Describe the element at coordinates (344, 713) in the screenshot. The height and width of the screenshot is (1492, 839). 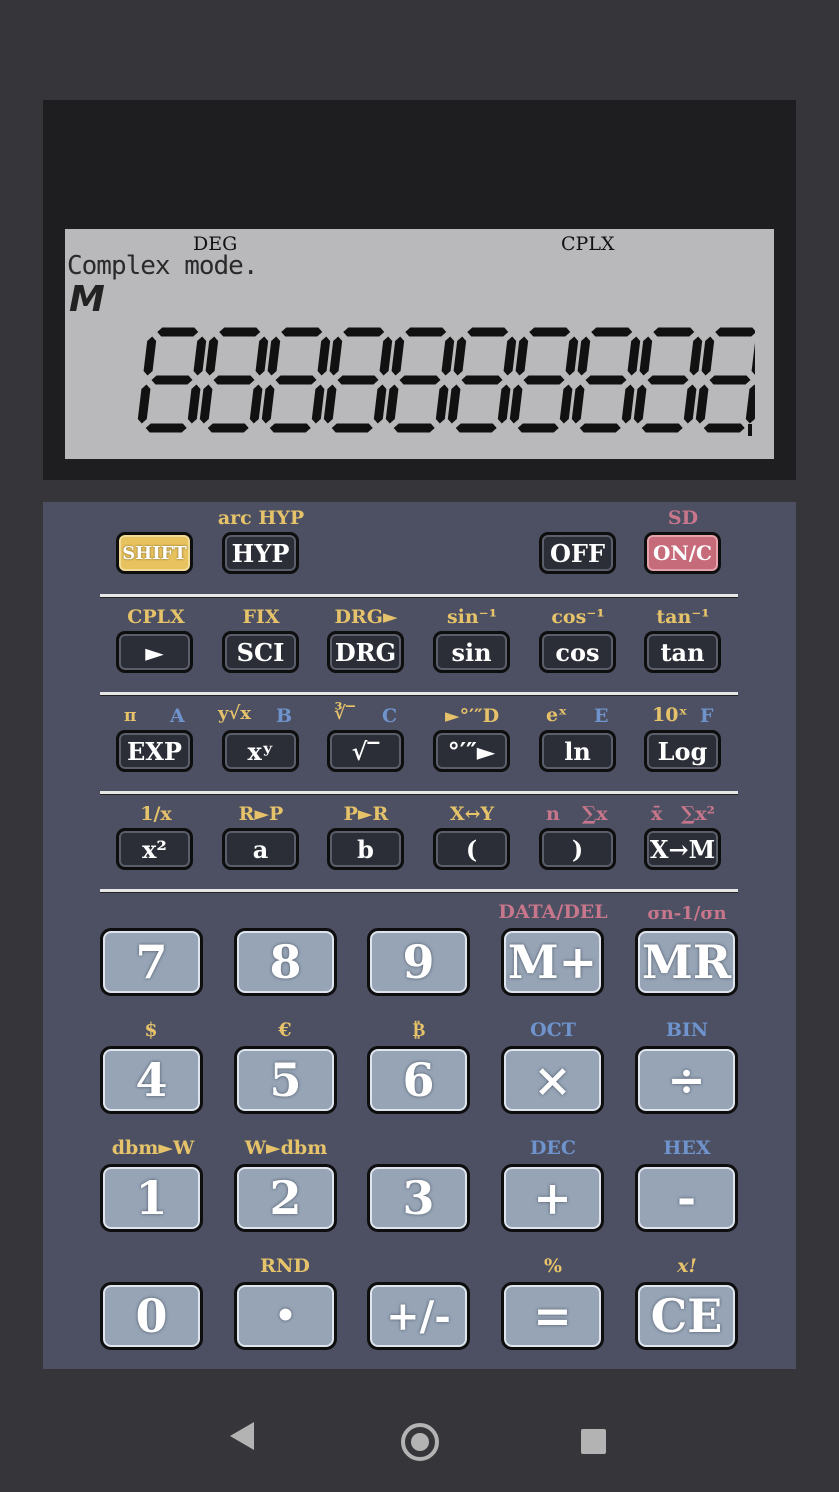
I see `label-cube-root: ∛‾` at that location.